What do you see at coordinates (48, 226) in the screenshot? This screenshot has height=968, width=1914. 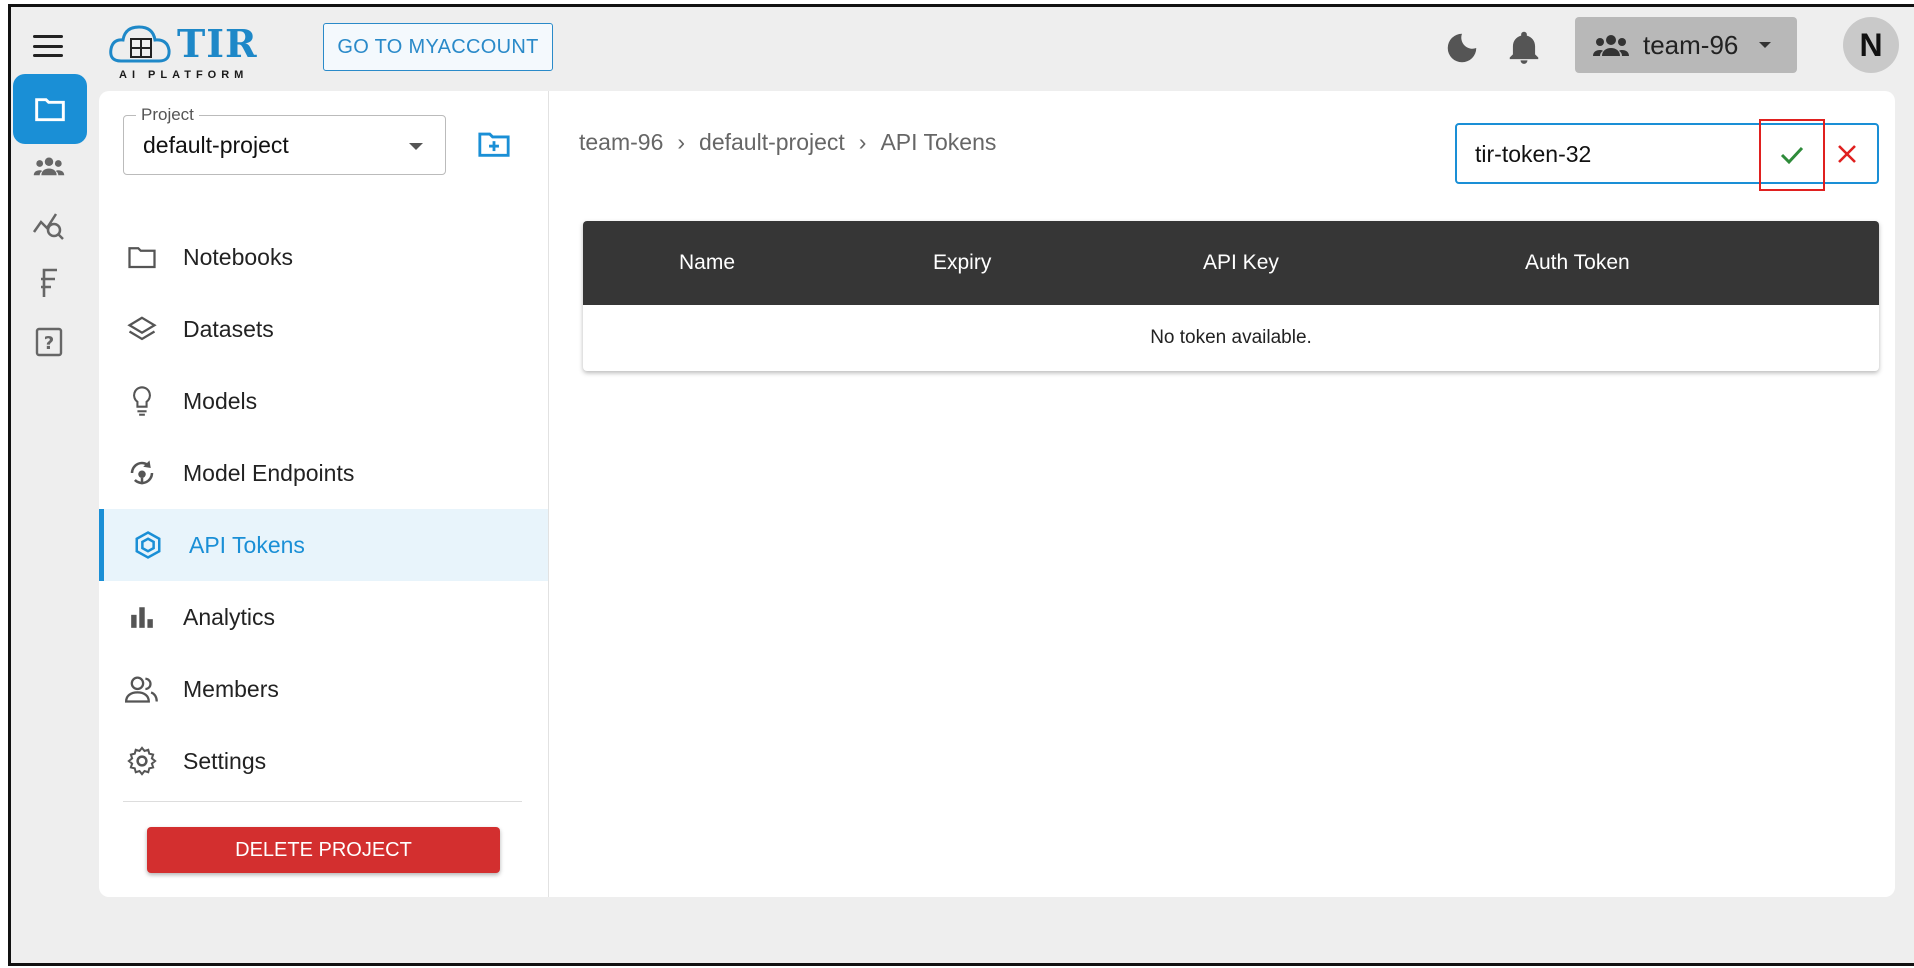 I see `analytics-search-icon` at bounding box center [48, 226].